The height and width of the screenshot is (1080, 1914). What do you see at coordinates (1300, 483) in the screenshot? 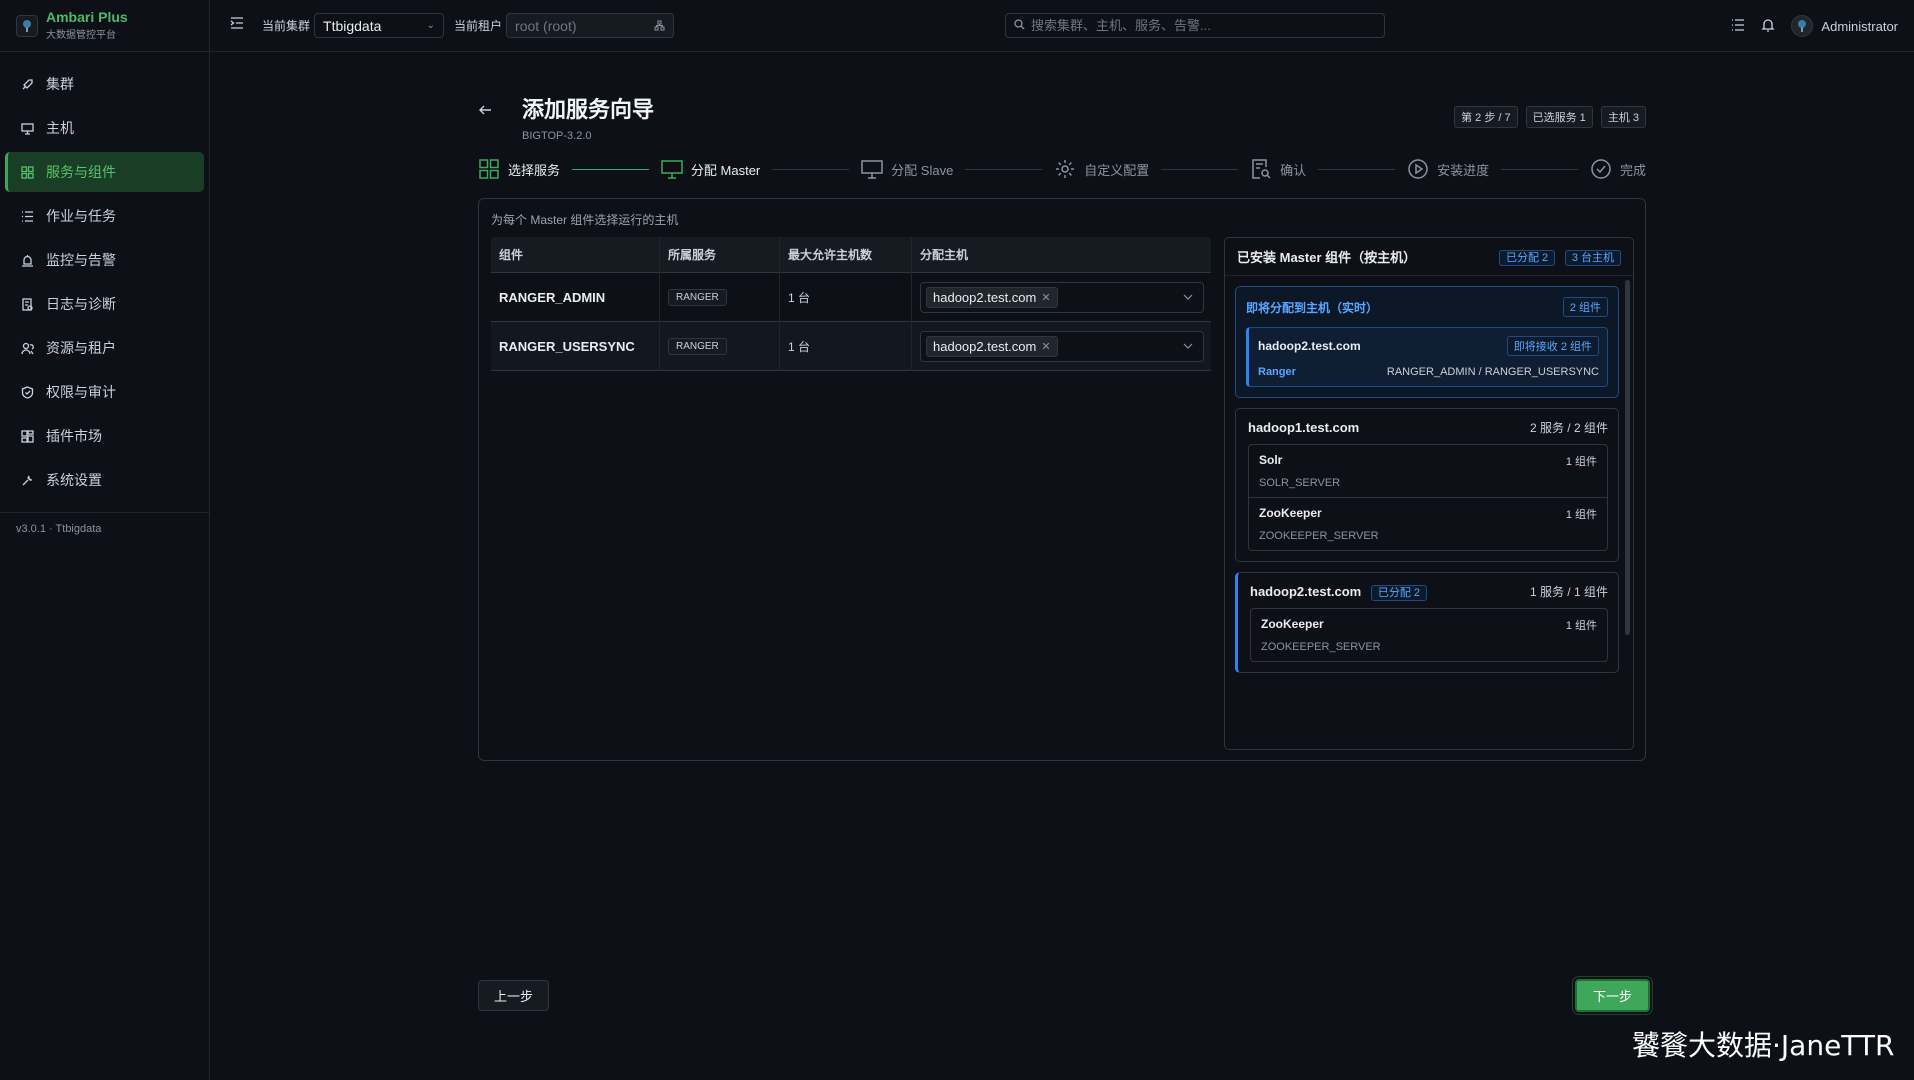
I see `component-name: SOLR_SERVER` at bounding box center [1300, 483].